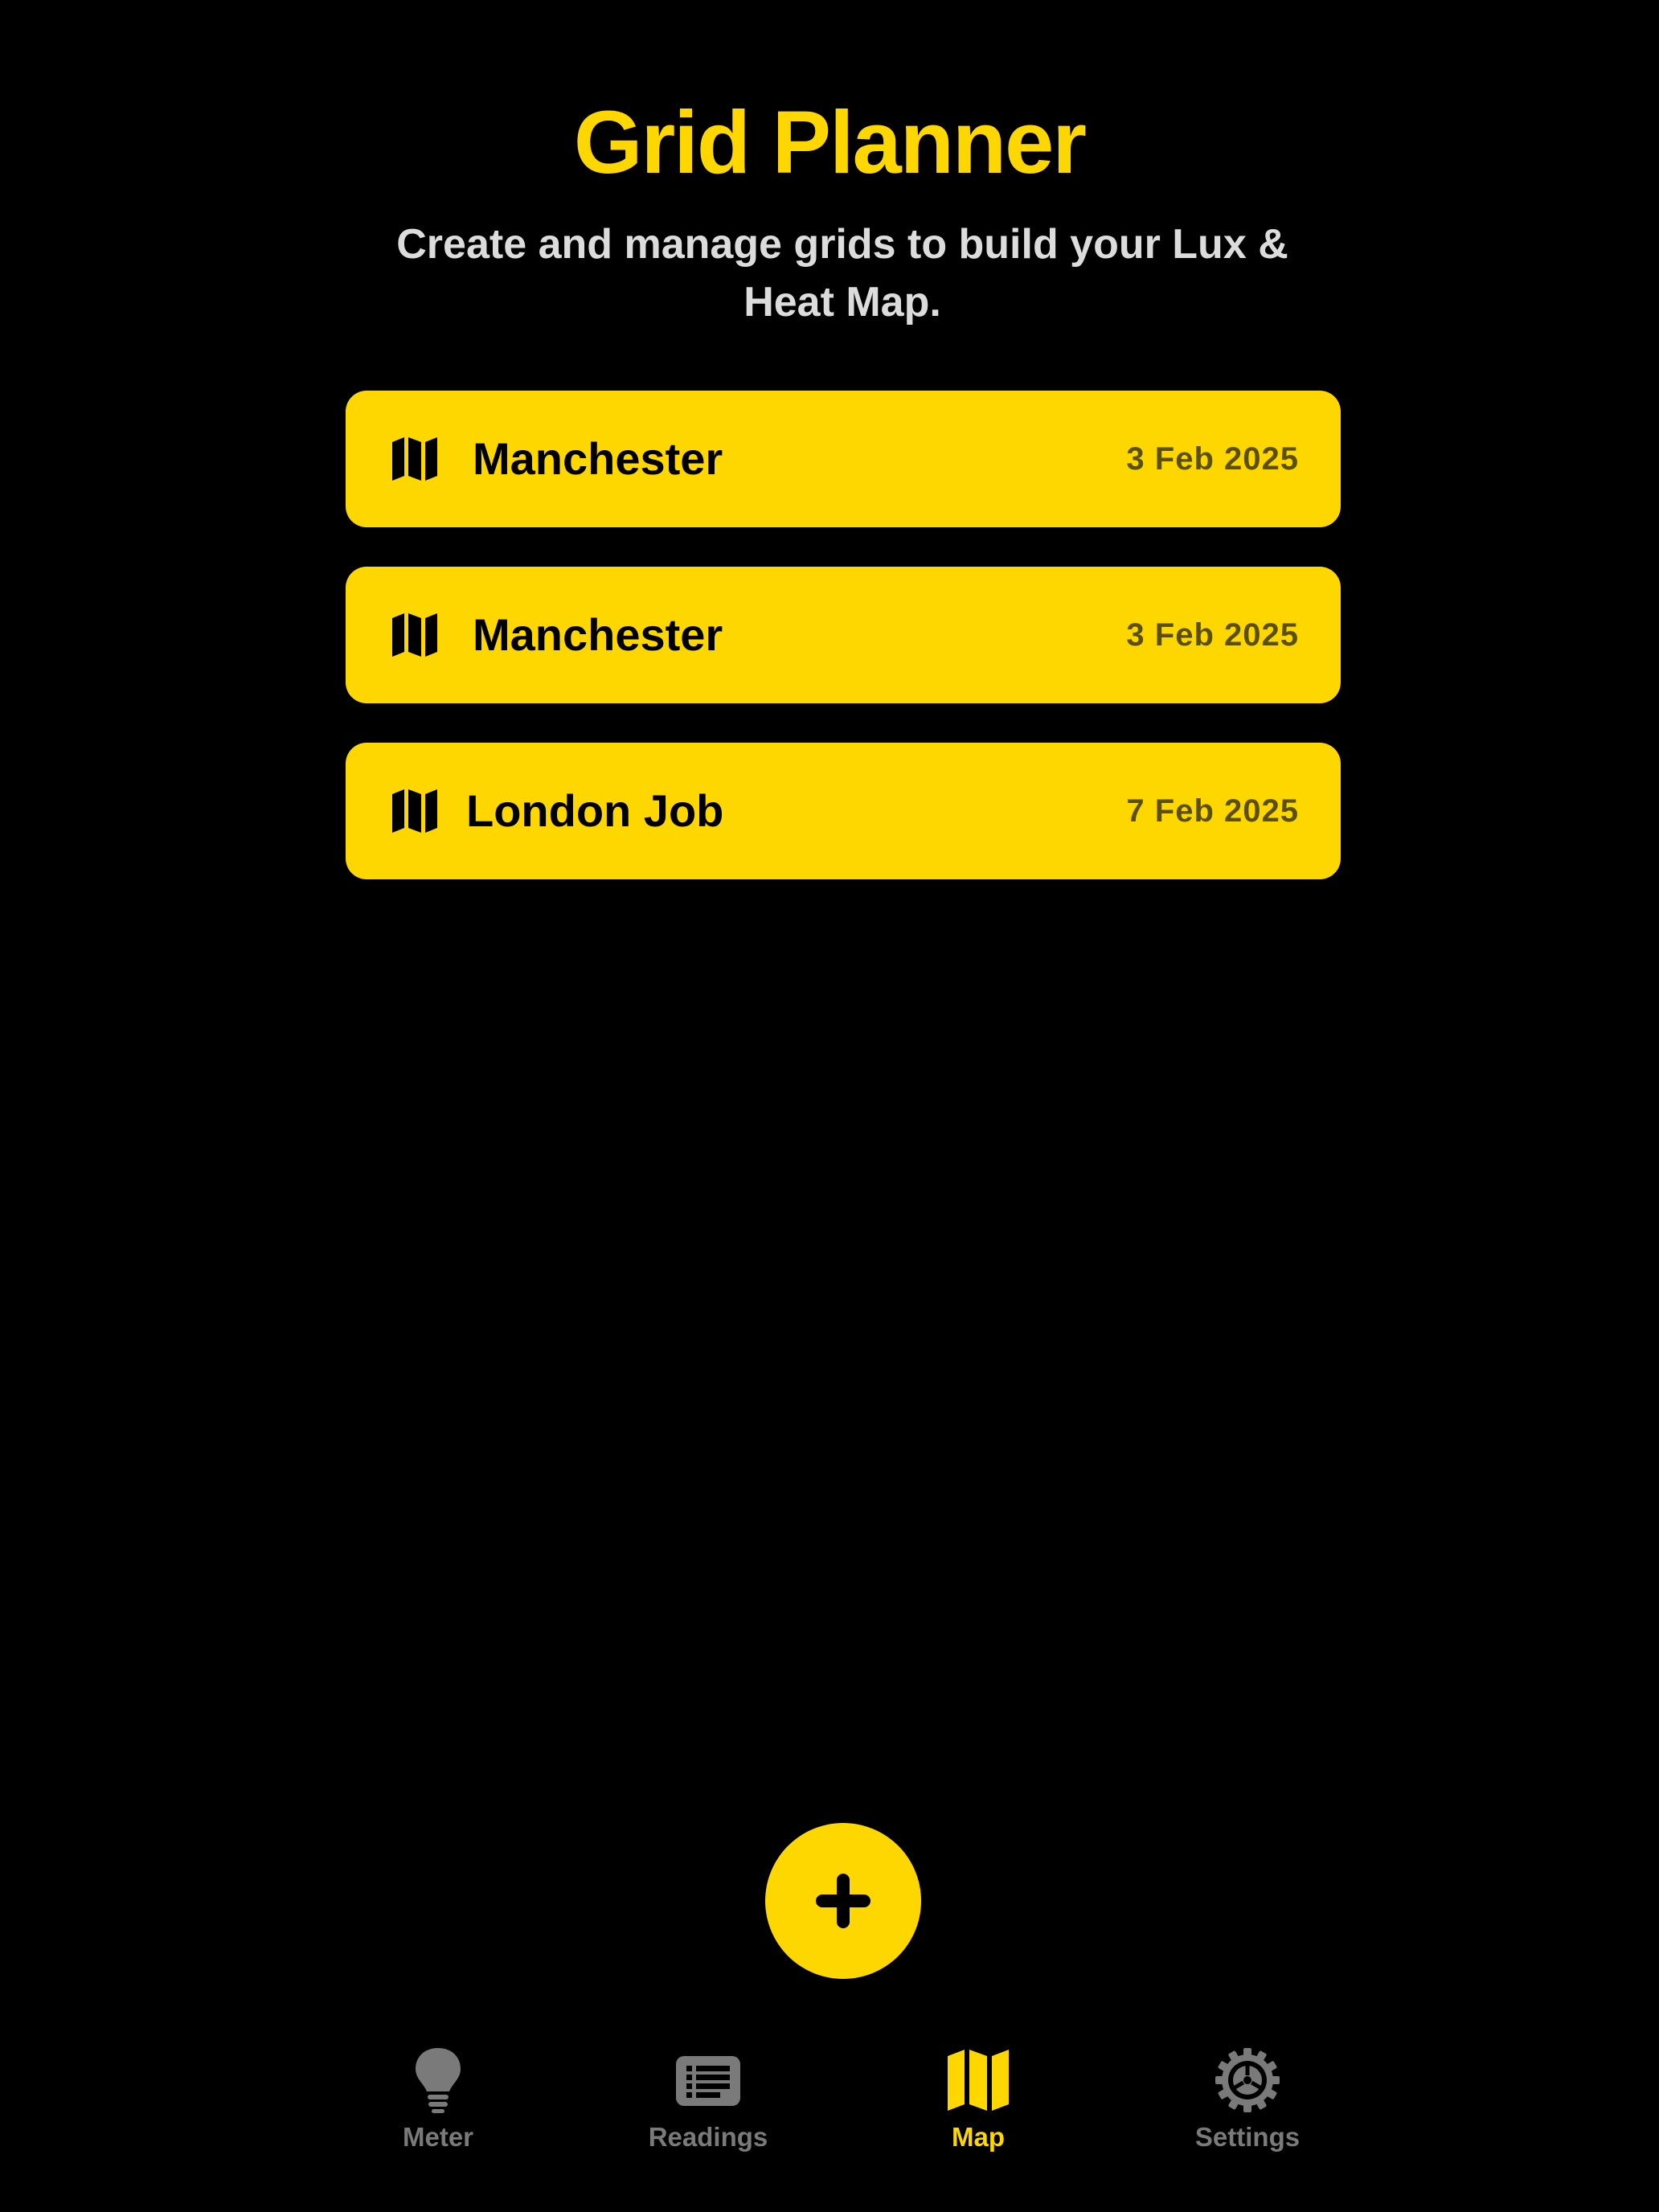 This screenshot has height=2212, width=1659. I want to click on tab-readings: Readings, so click(708, 2098).